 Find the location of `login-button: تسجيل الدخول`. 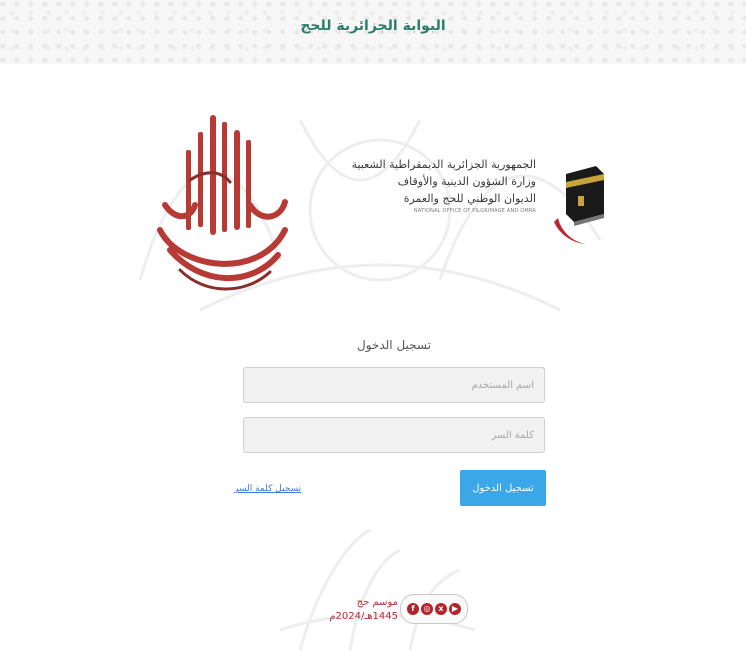

login-button: تسجيل الدخول is located at coordinates (503, 488).